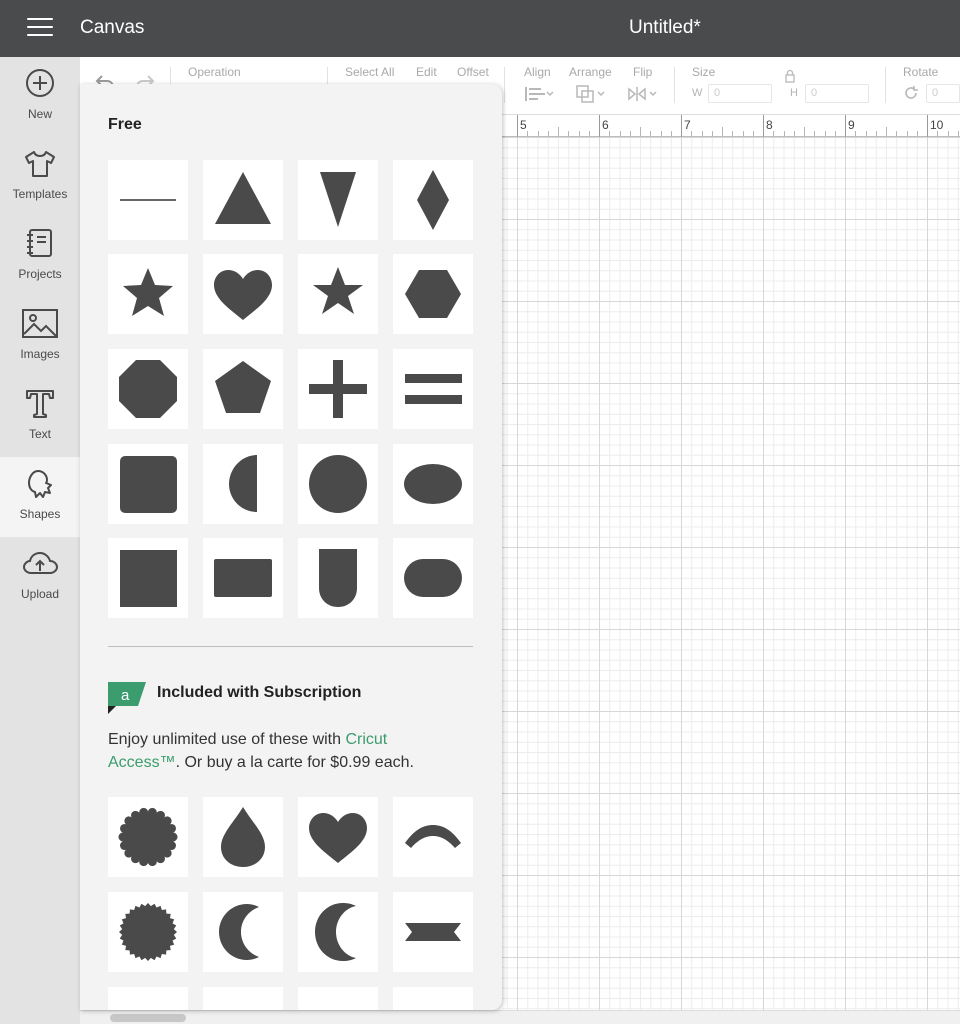 Image resolution: width=960 pixels, height=1024 pixels. Describe the element at coordinates (40, 354) in the screenshot. I see `nav-label-images: Images` at that location.